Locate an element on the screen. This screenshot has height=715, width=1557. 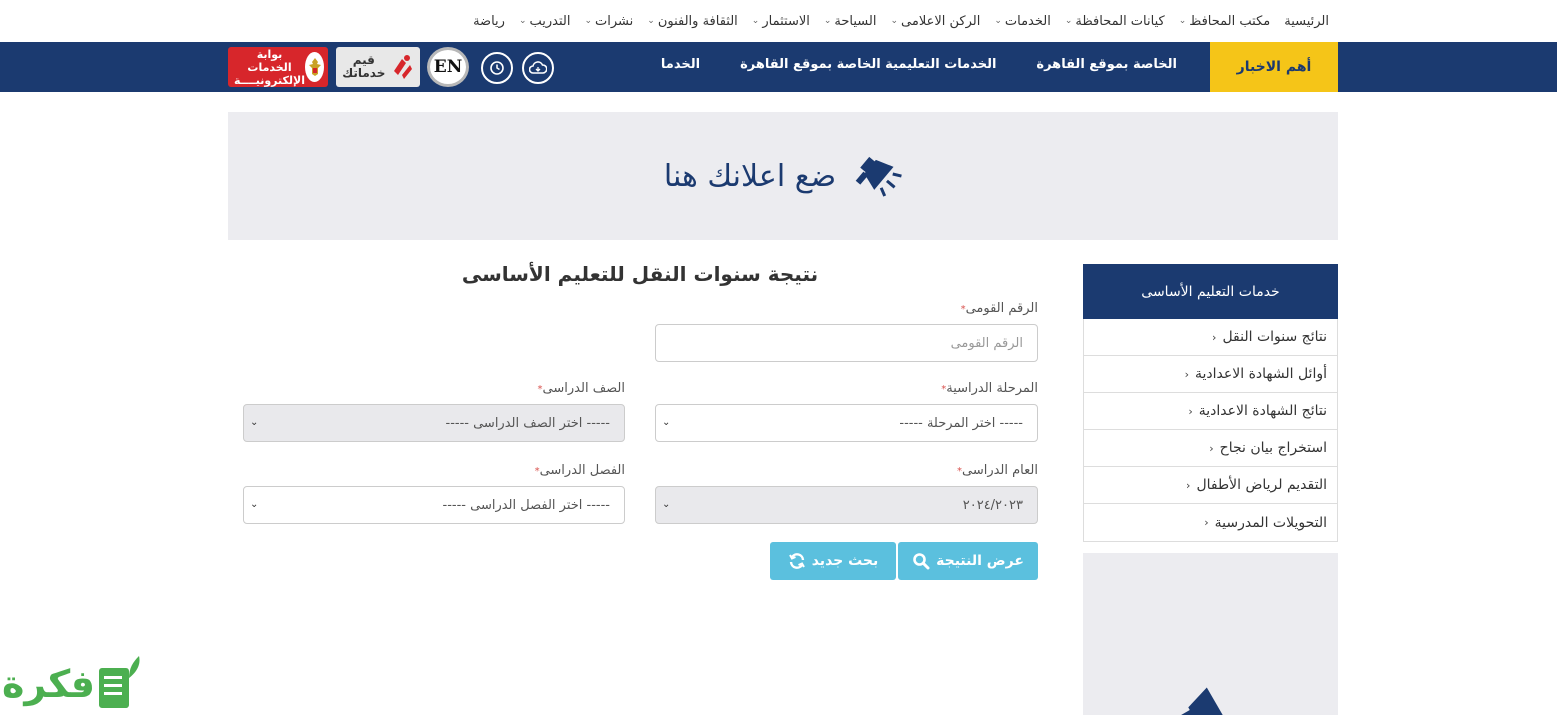
nav-item: الثقافة والفنون ⌄ is located at coordinates (692, 21).